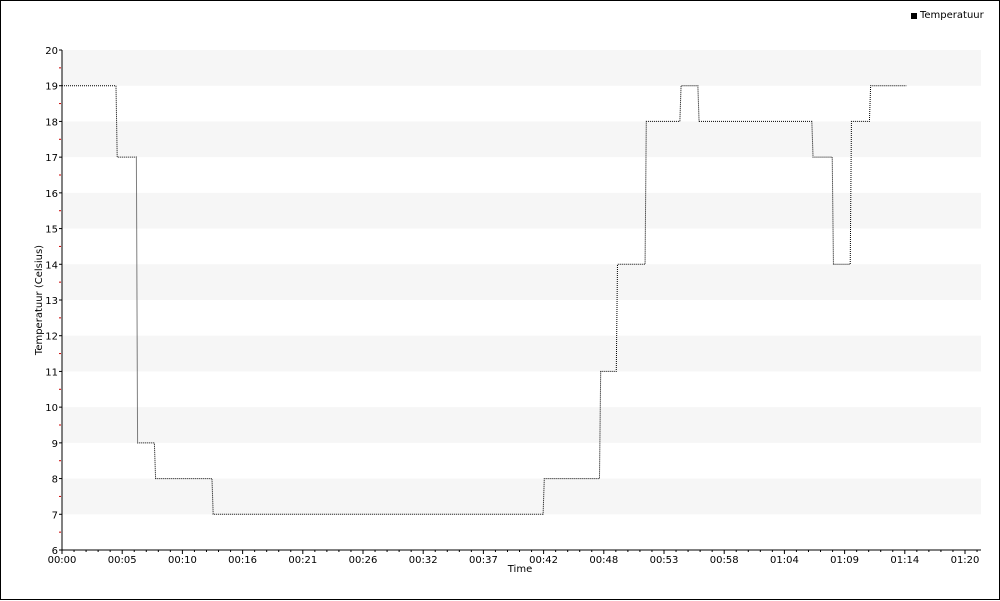 Image resolution: width=1000 pixels, height=601 pixels. Describe the element at coordinates (55, 480) in the screenshot. I see `y-tick-label: 8` at that location.